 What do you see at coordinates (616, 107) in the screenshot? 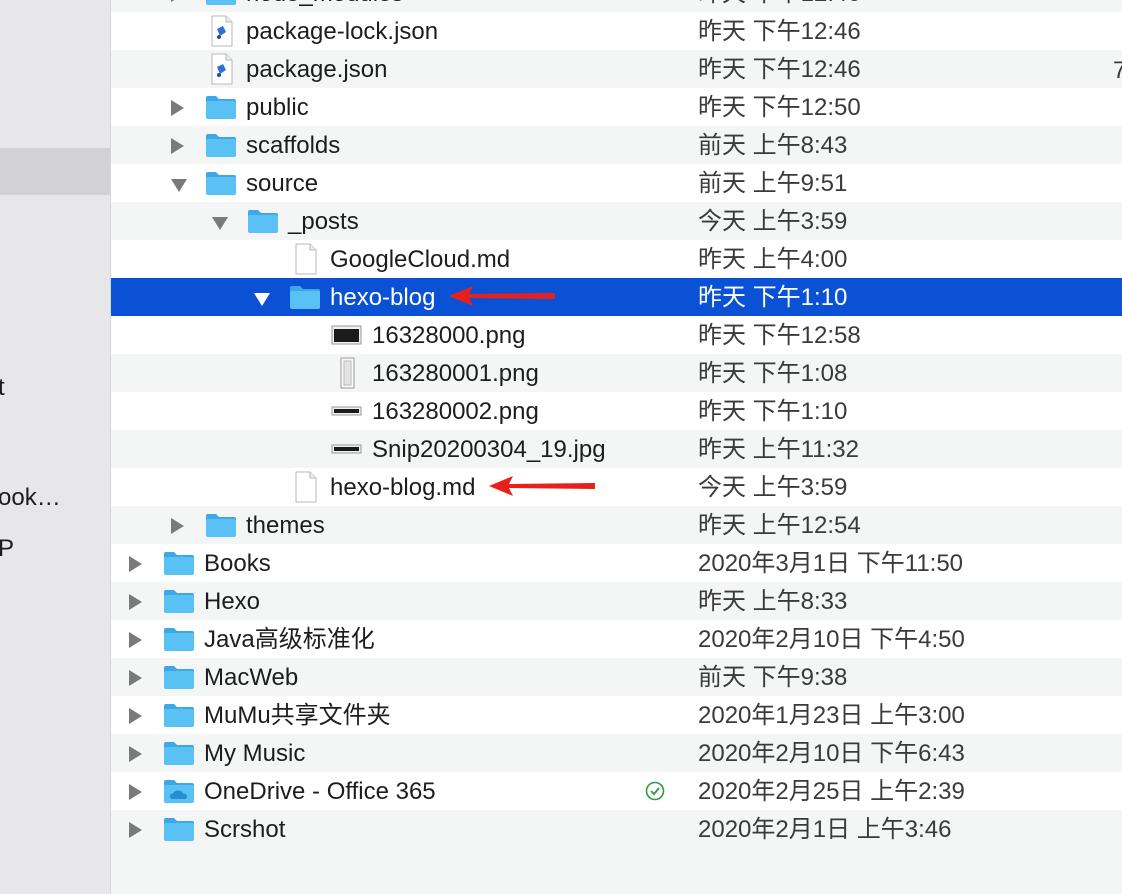
I see `folder-row: public 昨天 下午12:50` at bounding box center [616, 107].